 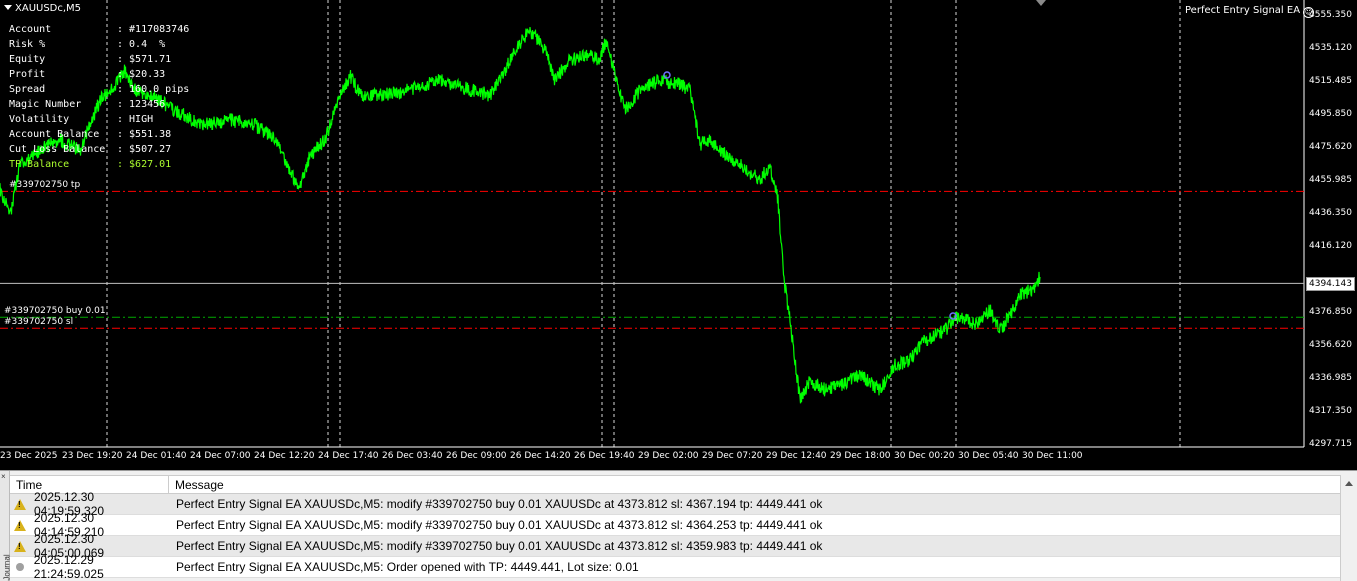 I want to click on column-header-message: Message, so click(x=754, y=484).